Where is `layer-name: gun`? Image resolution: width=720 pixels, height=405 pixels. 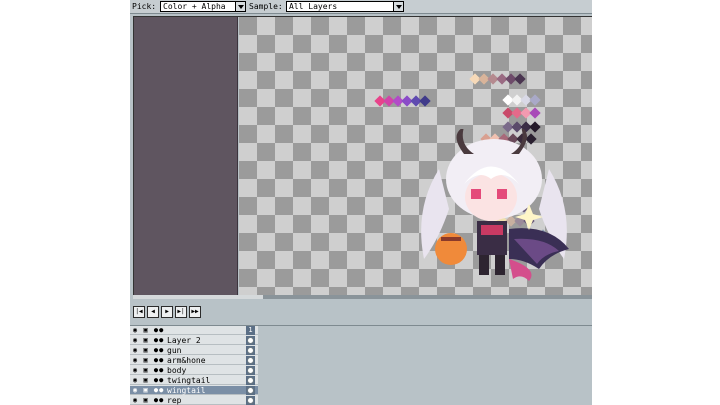 layer-name: gun is located at coordinates (174, 350).